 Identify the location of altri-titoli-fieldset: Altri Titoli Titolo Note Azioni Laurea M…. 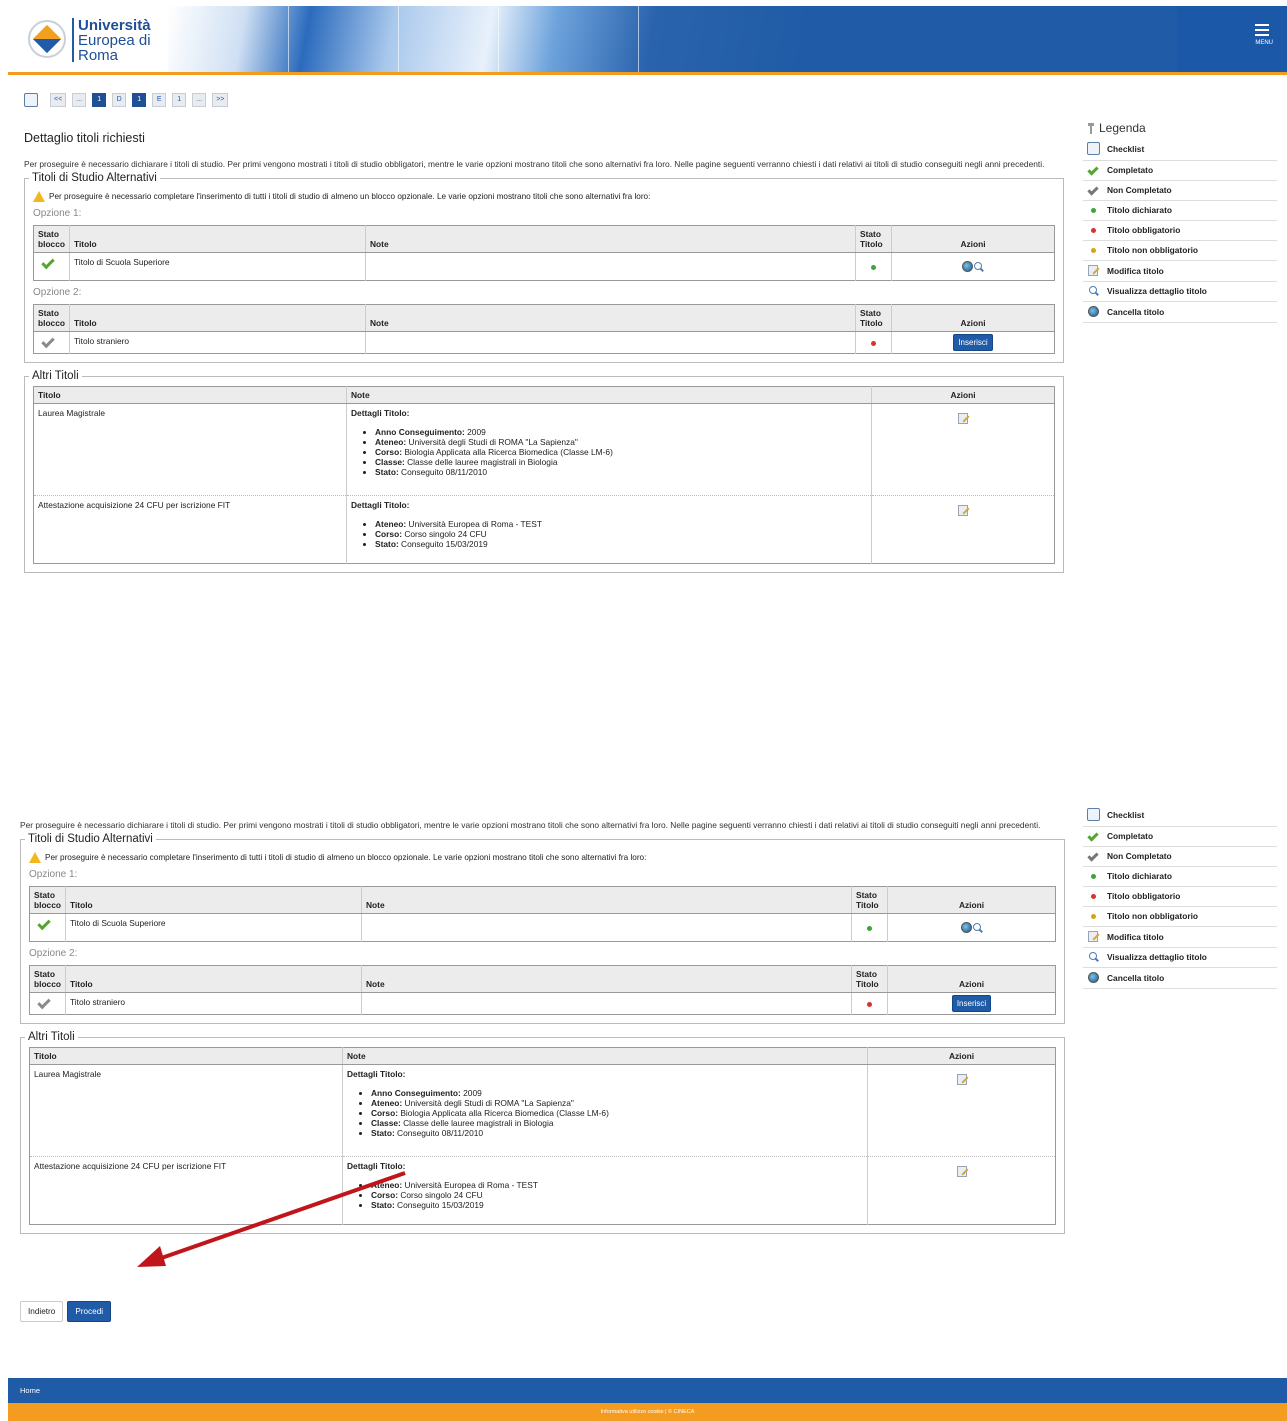
(544, 471).